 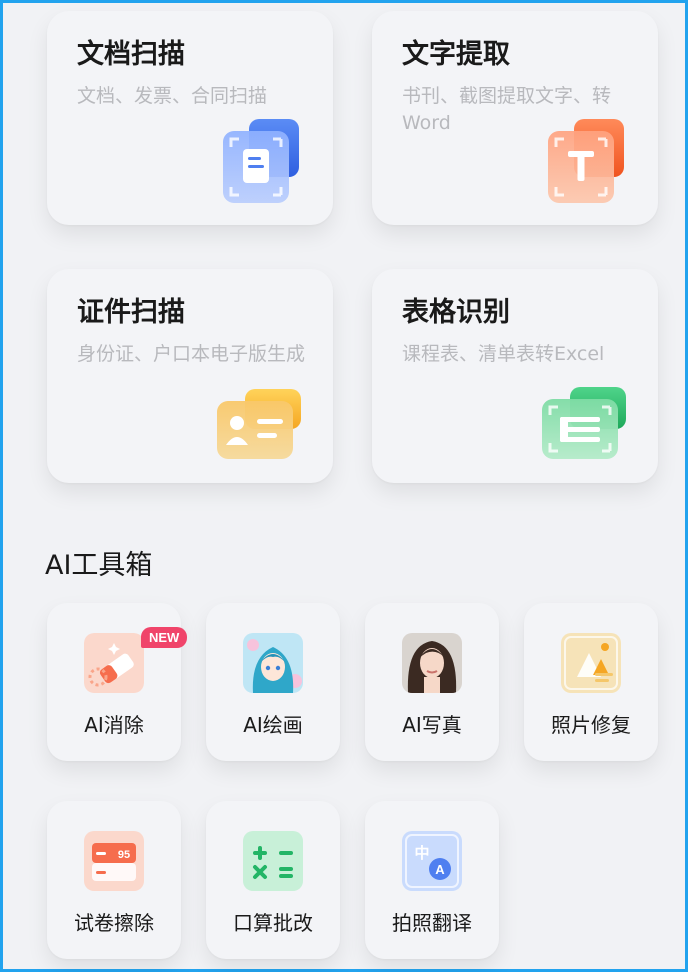 I want to click on tool-label: 照片修复, so click(x=591, y=725).